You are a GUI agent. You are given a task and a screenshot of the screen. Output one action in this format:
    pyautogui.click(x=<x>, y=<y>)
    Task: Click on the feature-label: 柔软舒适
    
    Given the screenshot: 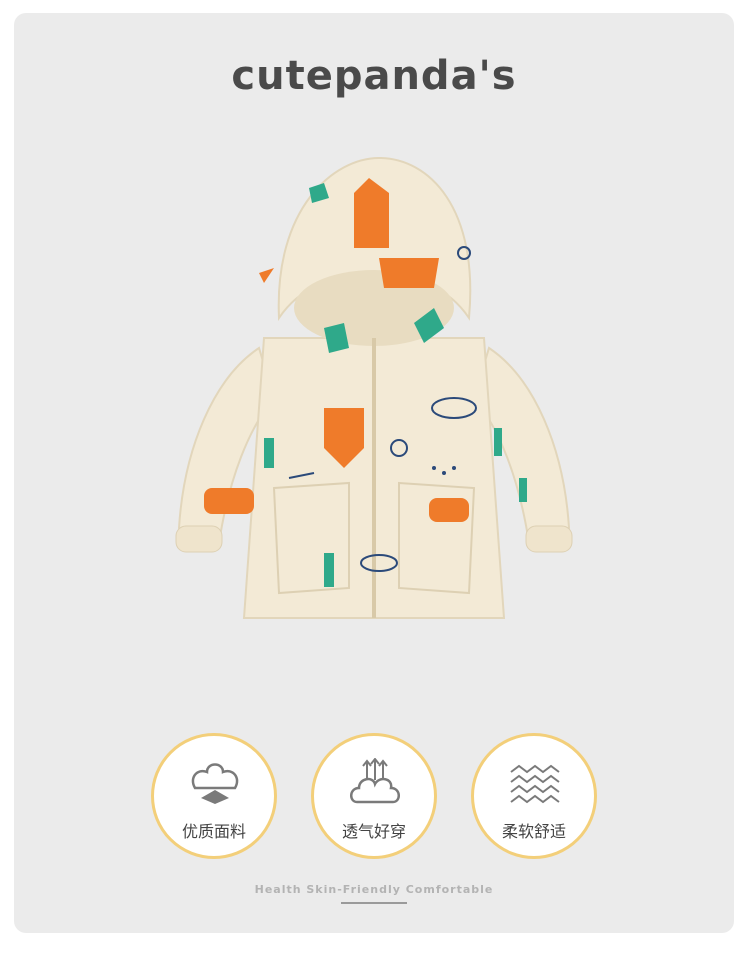 What is the action you would take?
    pyautogui.click(x=533, y=831)
    